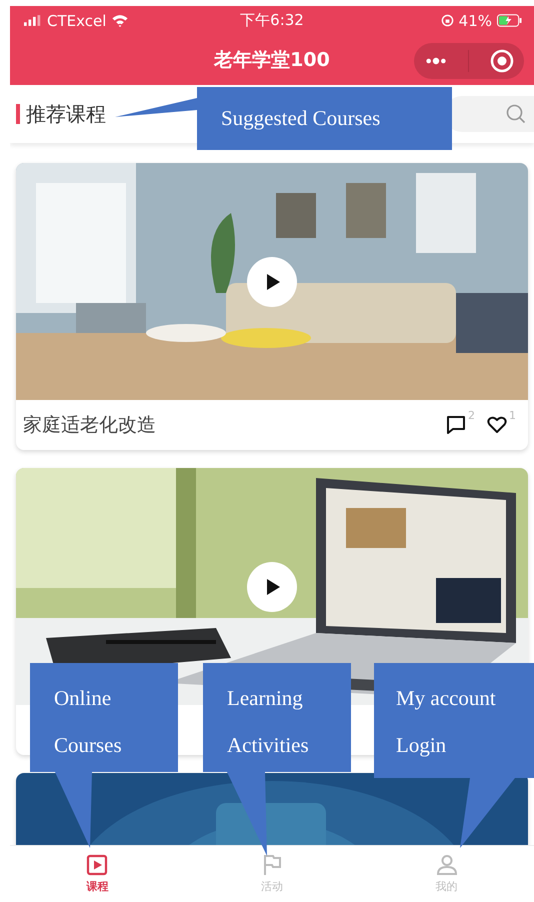 This screenshot has width=534, height=902. What do you see at coordinates (272, 60) in the screenshot?
I see `app-title: 老年学堂100` at bounding box center [272, 60].